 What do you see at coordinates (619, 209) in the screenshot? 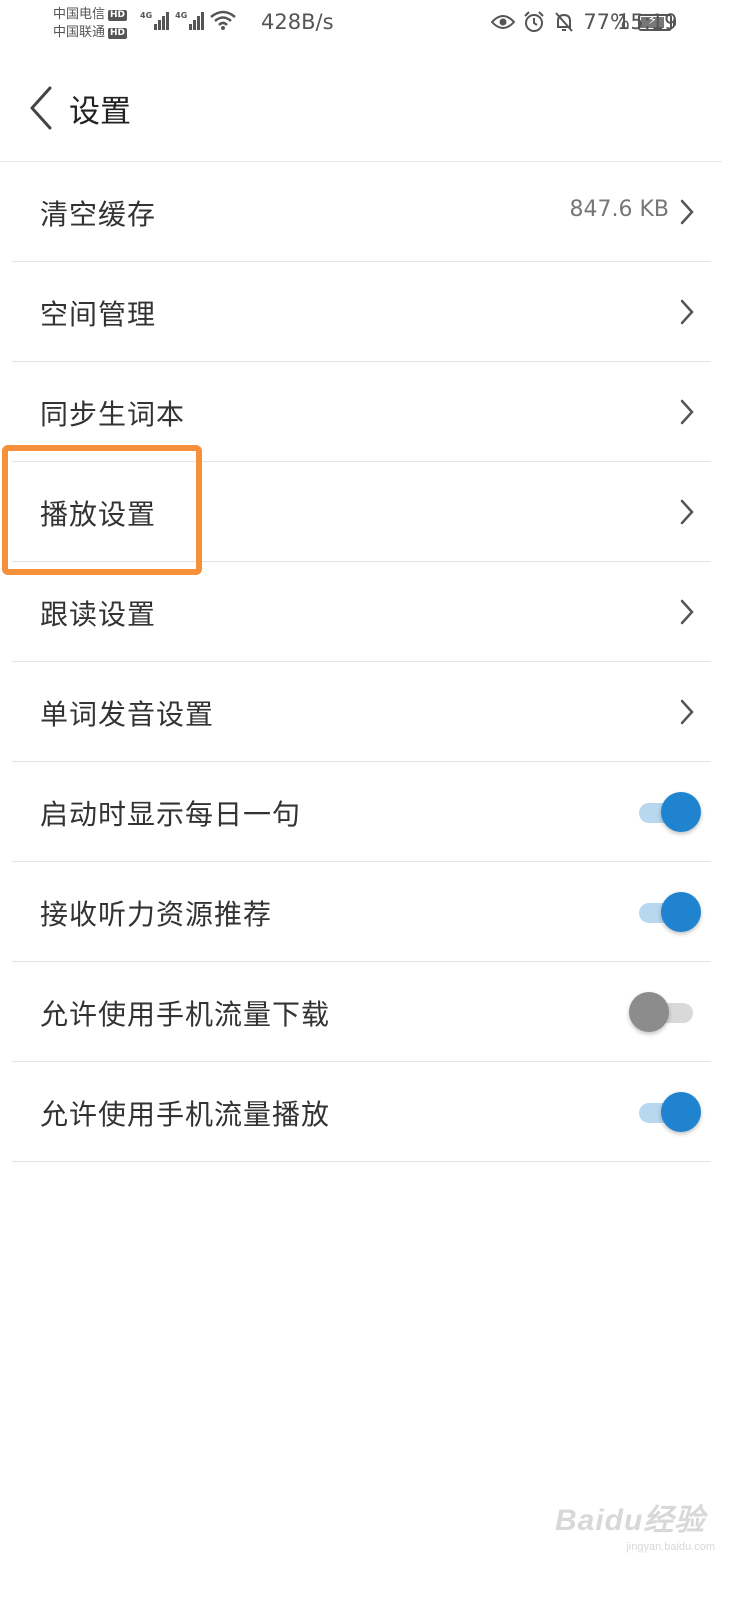
I see `cache-size: 847.6 KB` at bounding box center [619, 209].